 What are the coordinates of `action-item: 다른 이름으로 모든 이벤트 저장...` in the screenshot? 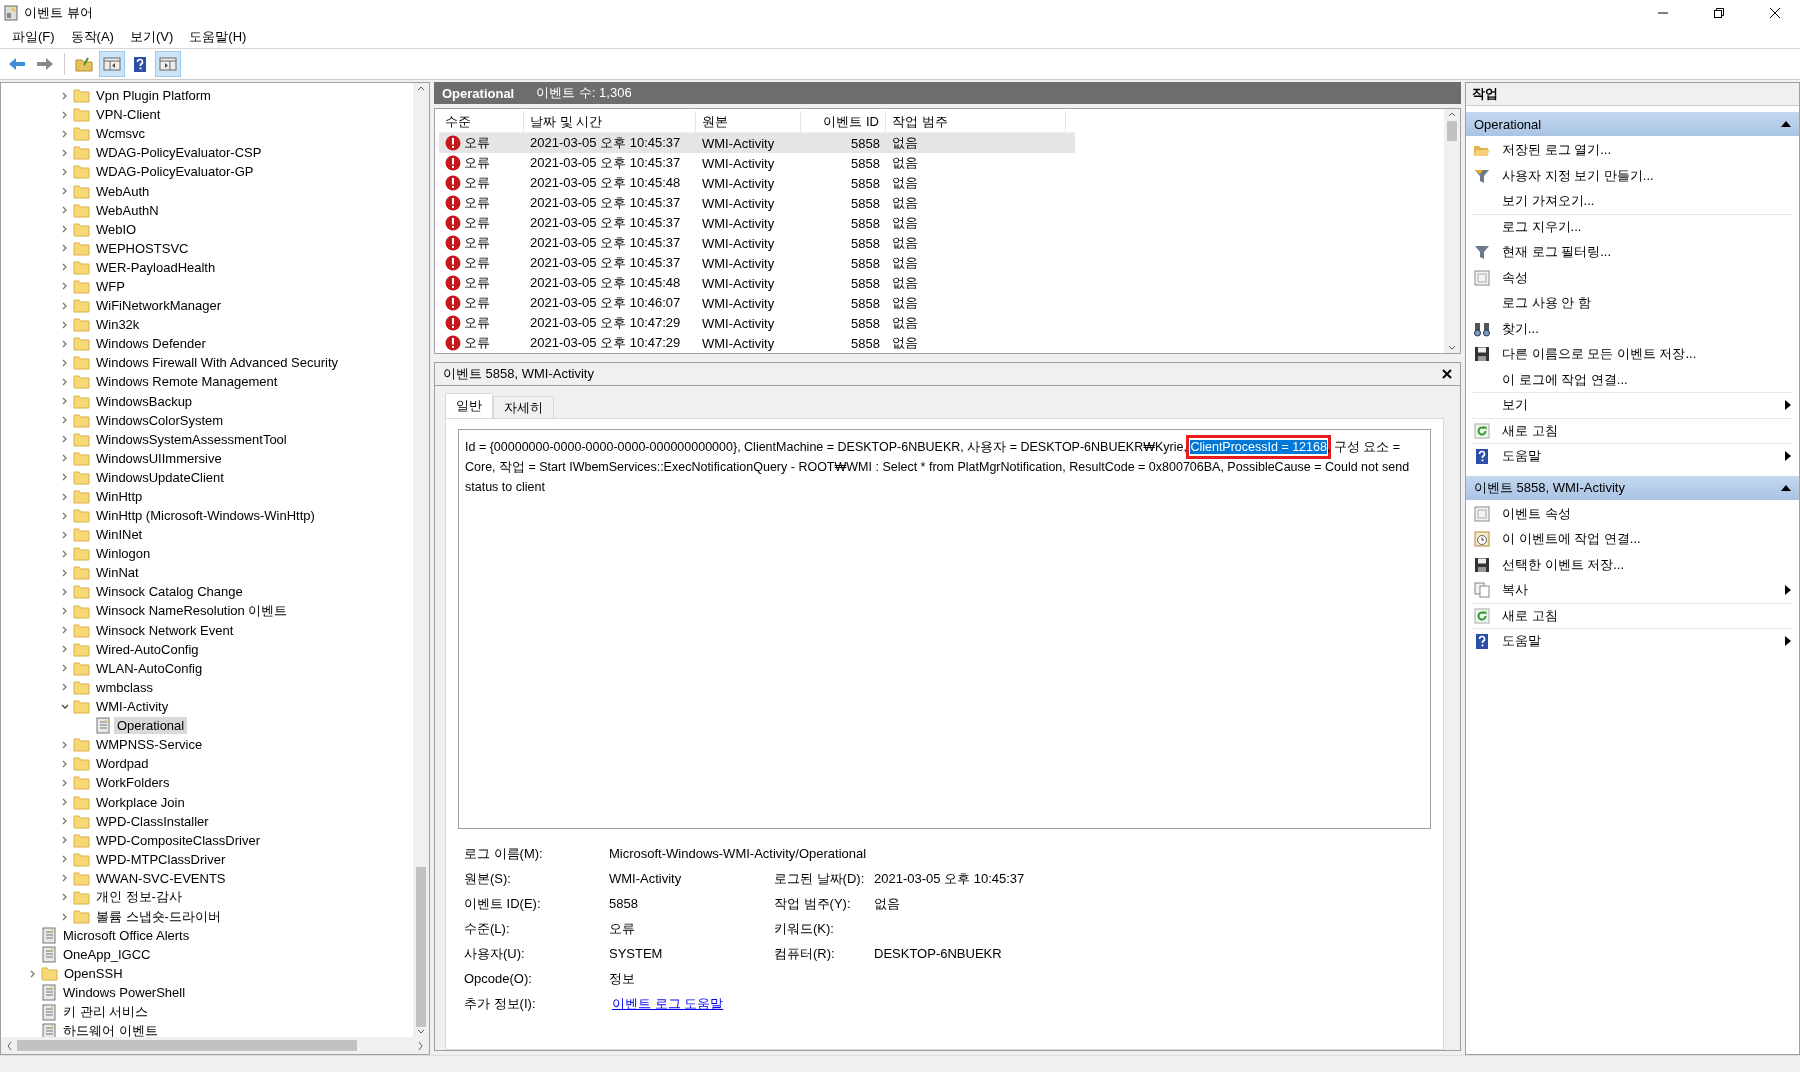 It's located at (1646, 354).